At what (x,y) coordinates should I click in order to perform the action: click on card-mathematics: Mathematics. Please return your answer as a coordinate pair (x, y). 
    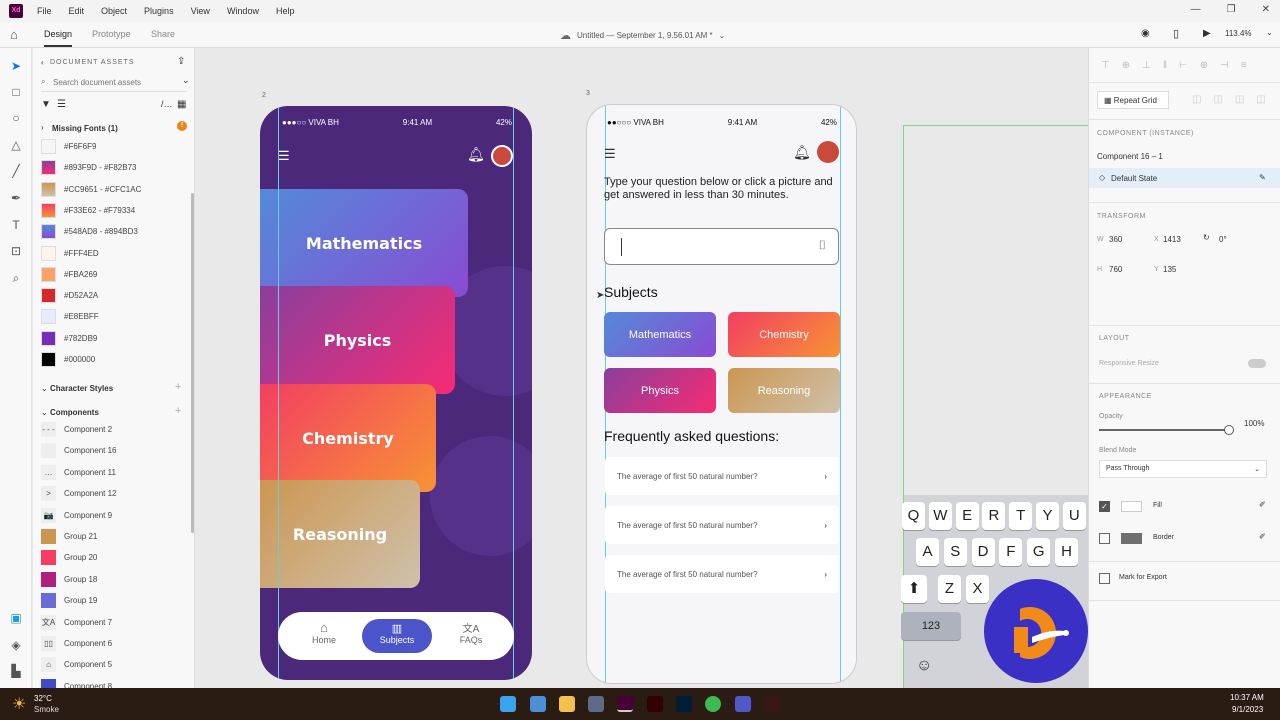
    Looking at the image, I should click on (364, 243).